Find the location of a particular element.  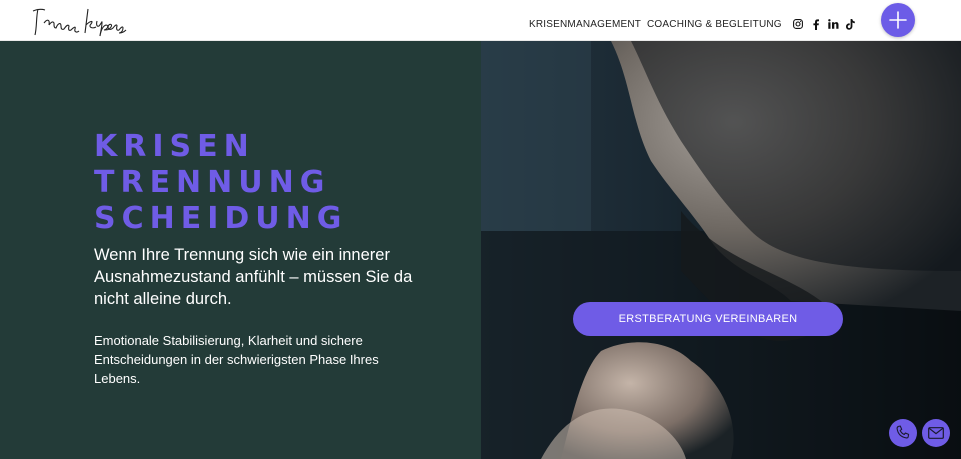

nav-item-krisenmanagement: KRISENMANAGEMENT is located at coordinates (585, 24).